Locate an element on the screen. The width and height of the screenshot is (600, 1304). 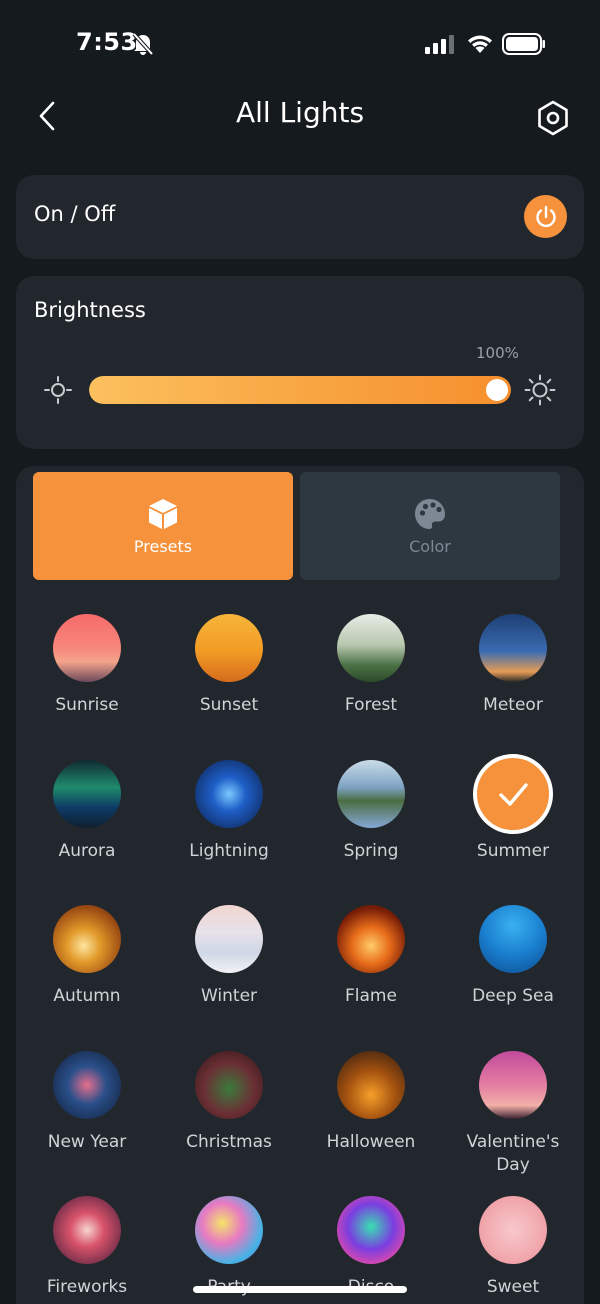
scene-party: Party is located at coordinates (229, 1247).